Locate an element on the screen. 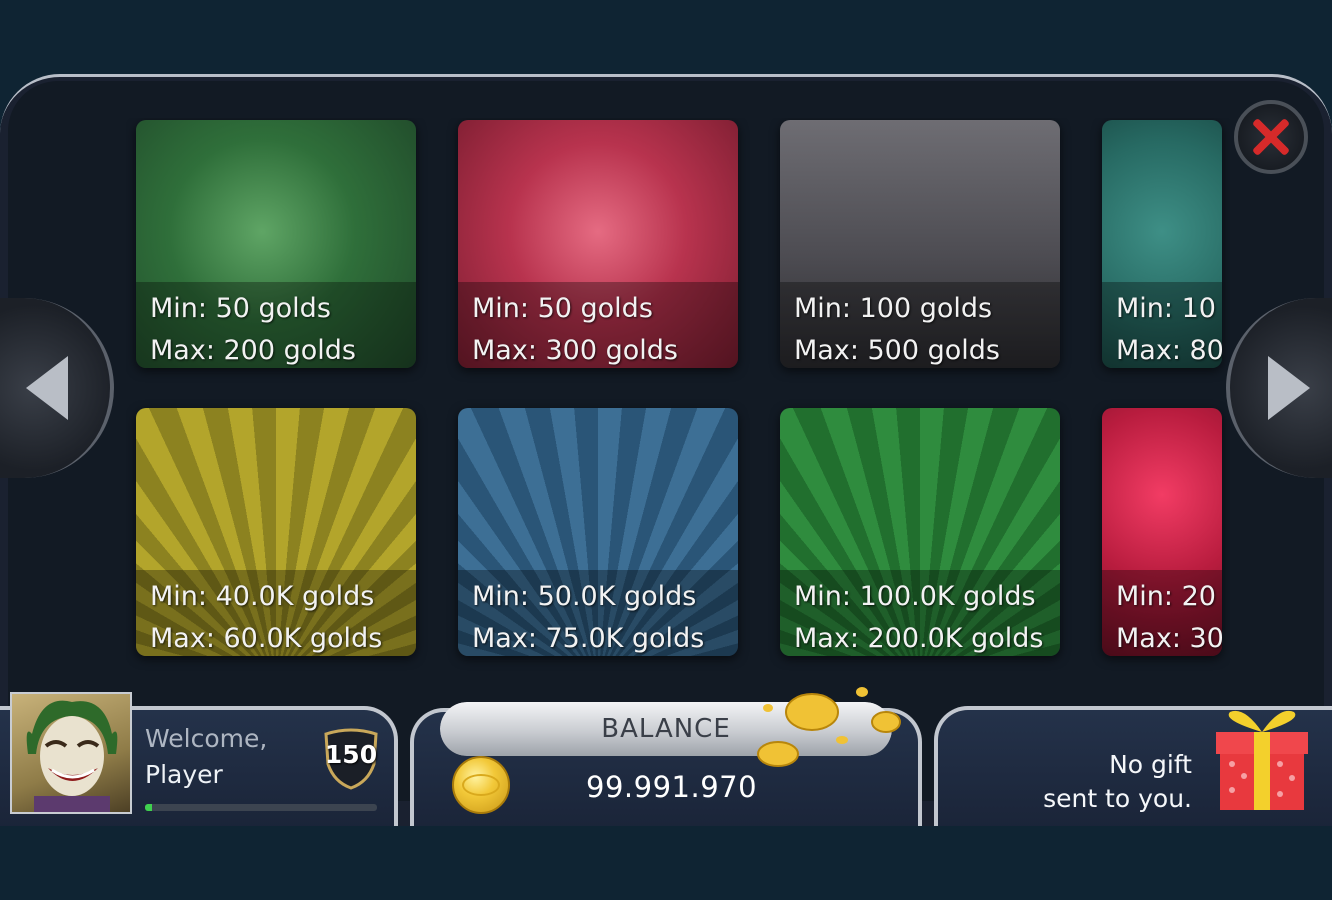 The height and width of the screenshot is (900, 1332). xp-progress-fill is located at coordinates (148, 807).